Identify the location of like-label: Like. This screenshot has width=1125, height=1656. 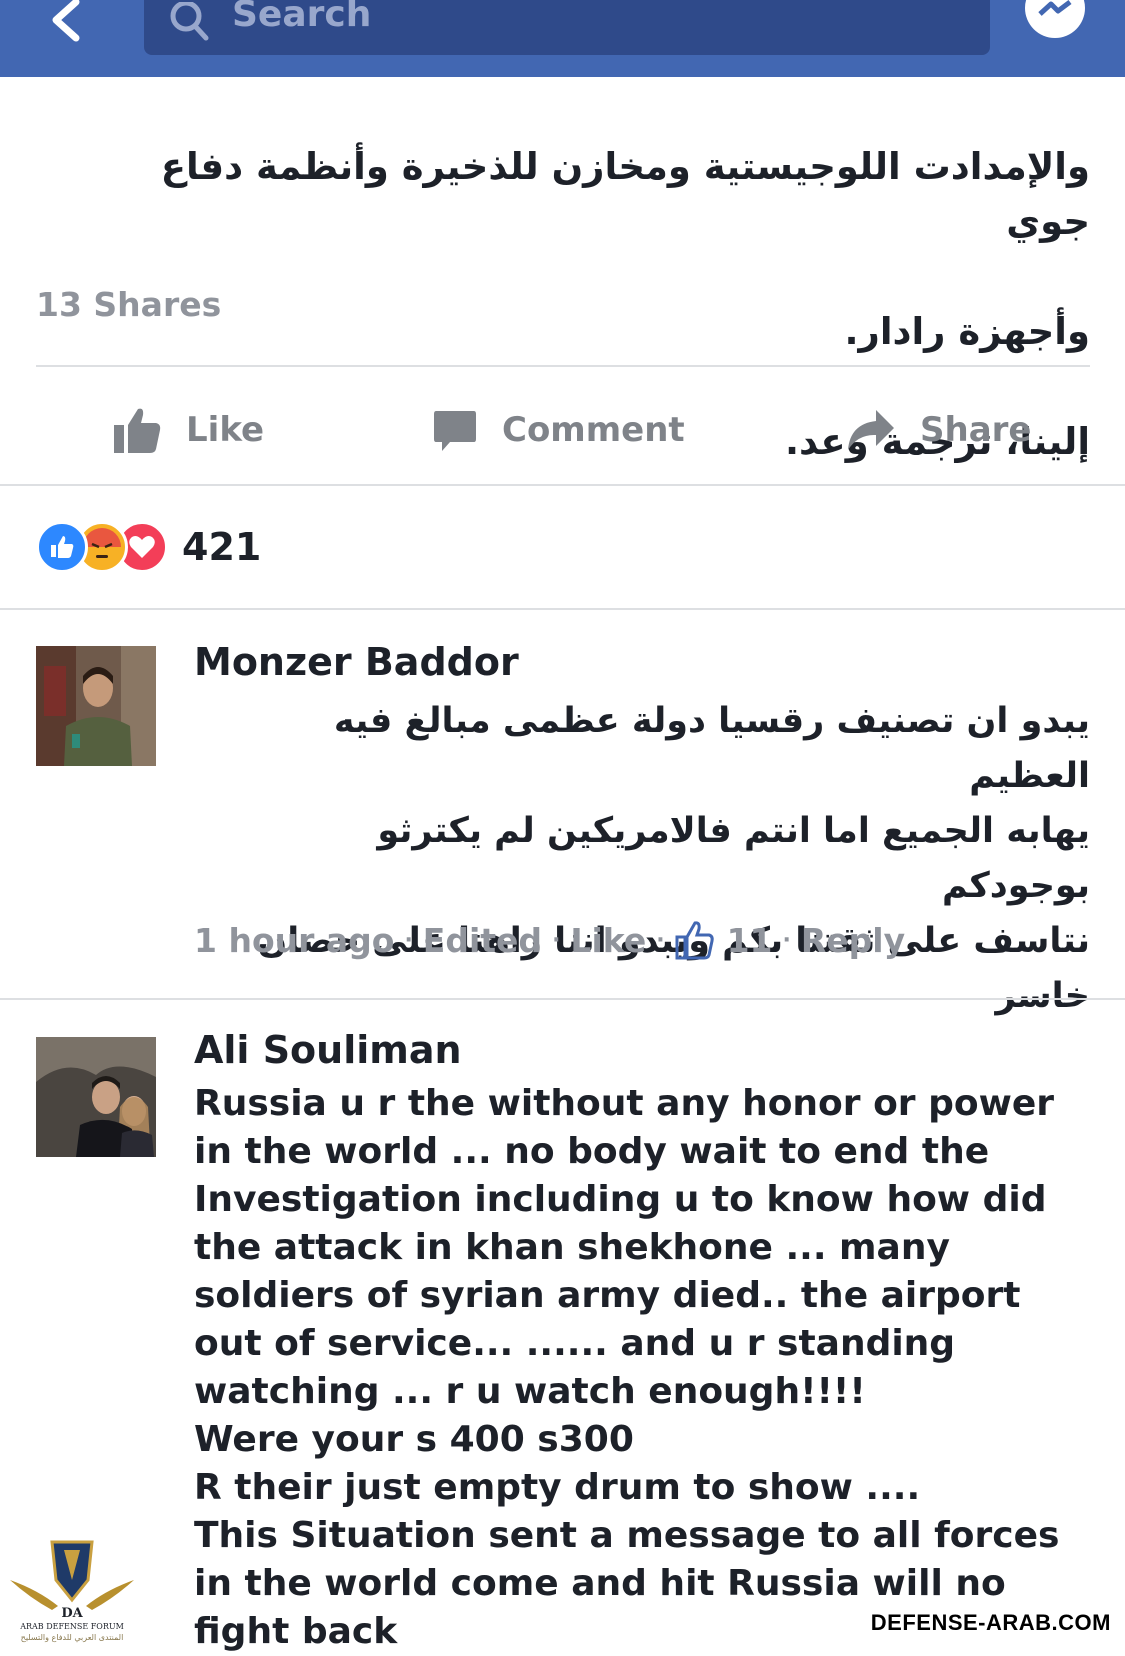
(225, 430).